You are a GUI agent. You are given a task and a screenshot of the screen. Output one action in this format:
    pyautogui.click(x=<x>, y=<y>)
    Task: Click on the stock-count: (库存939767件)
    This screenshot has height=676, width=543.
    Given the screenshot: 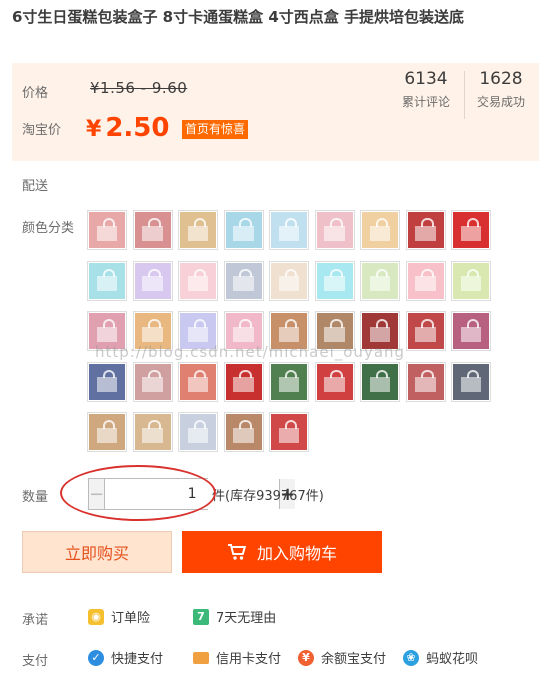 What is the action you would take?
    pyautogui.click(x=274, y=496)
    